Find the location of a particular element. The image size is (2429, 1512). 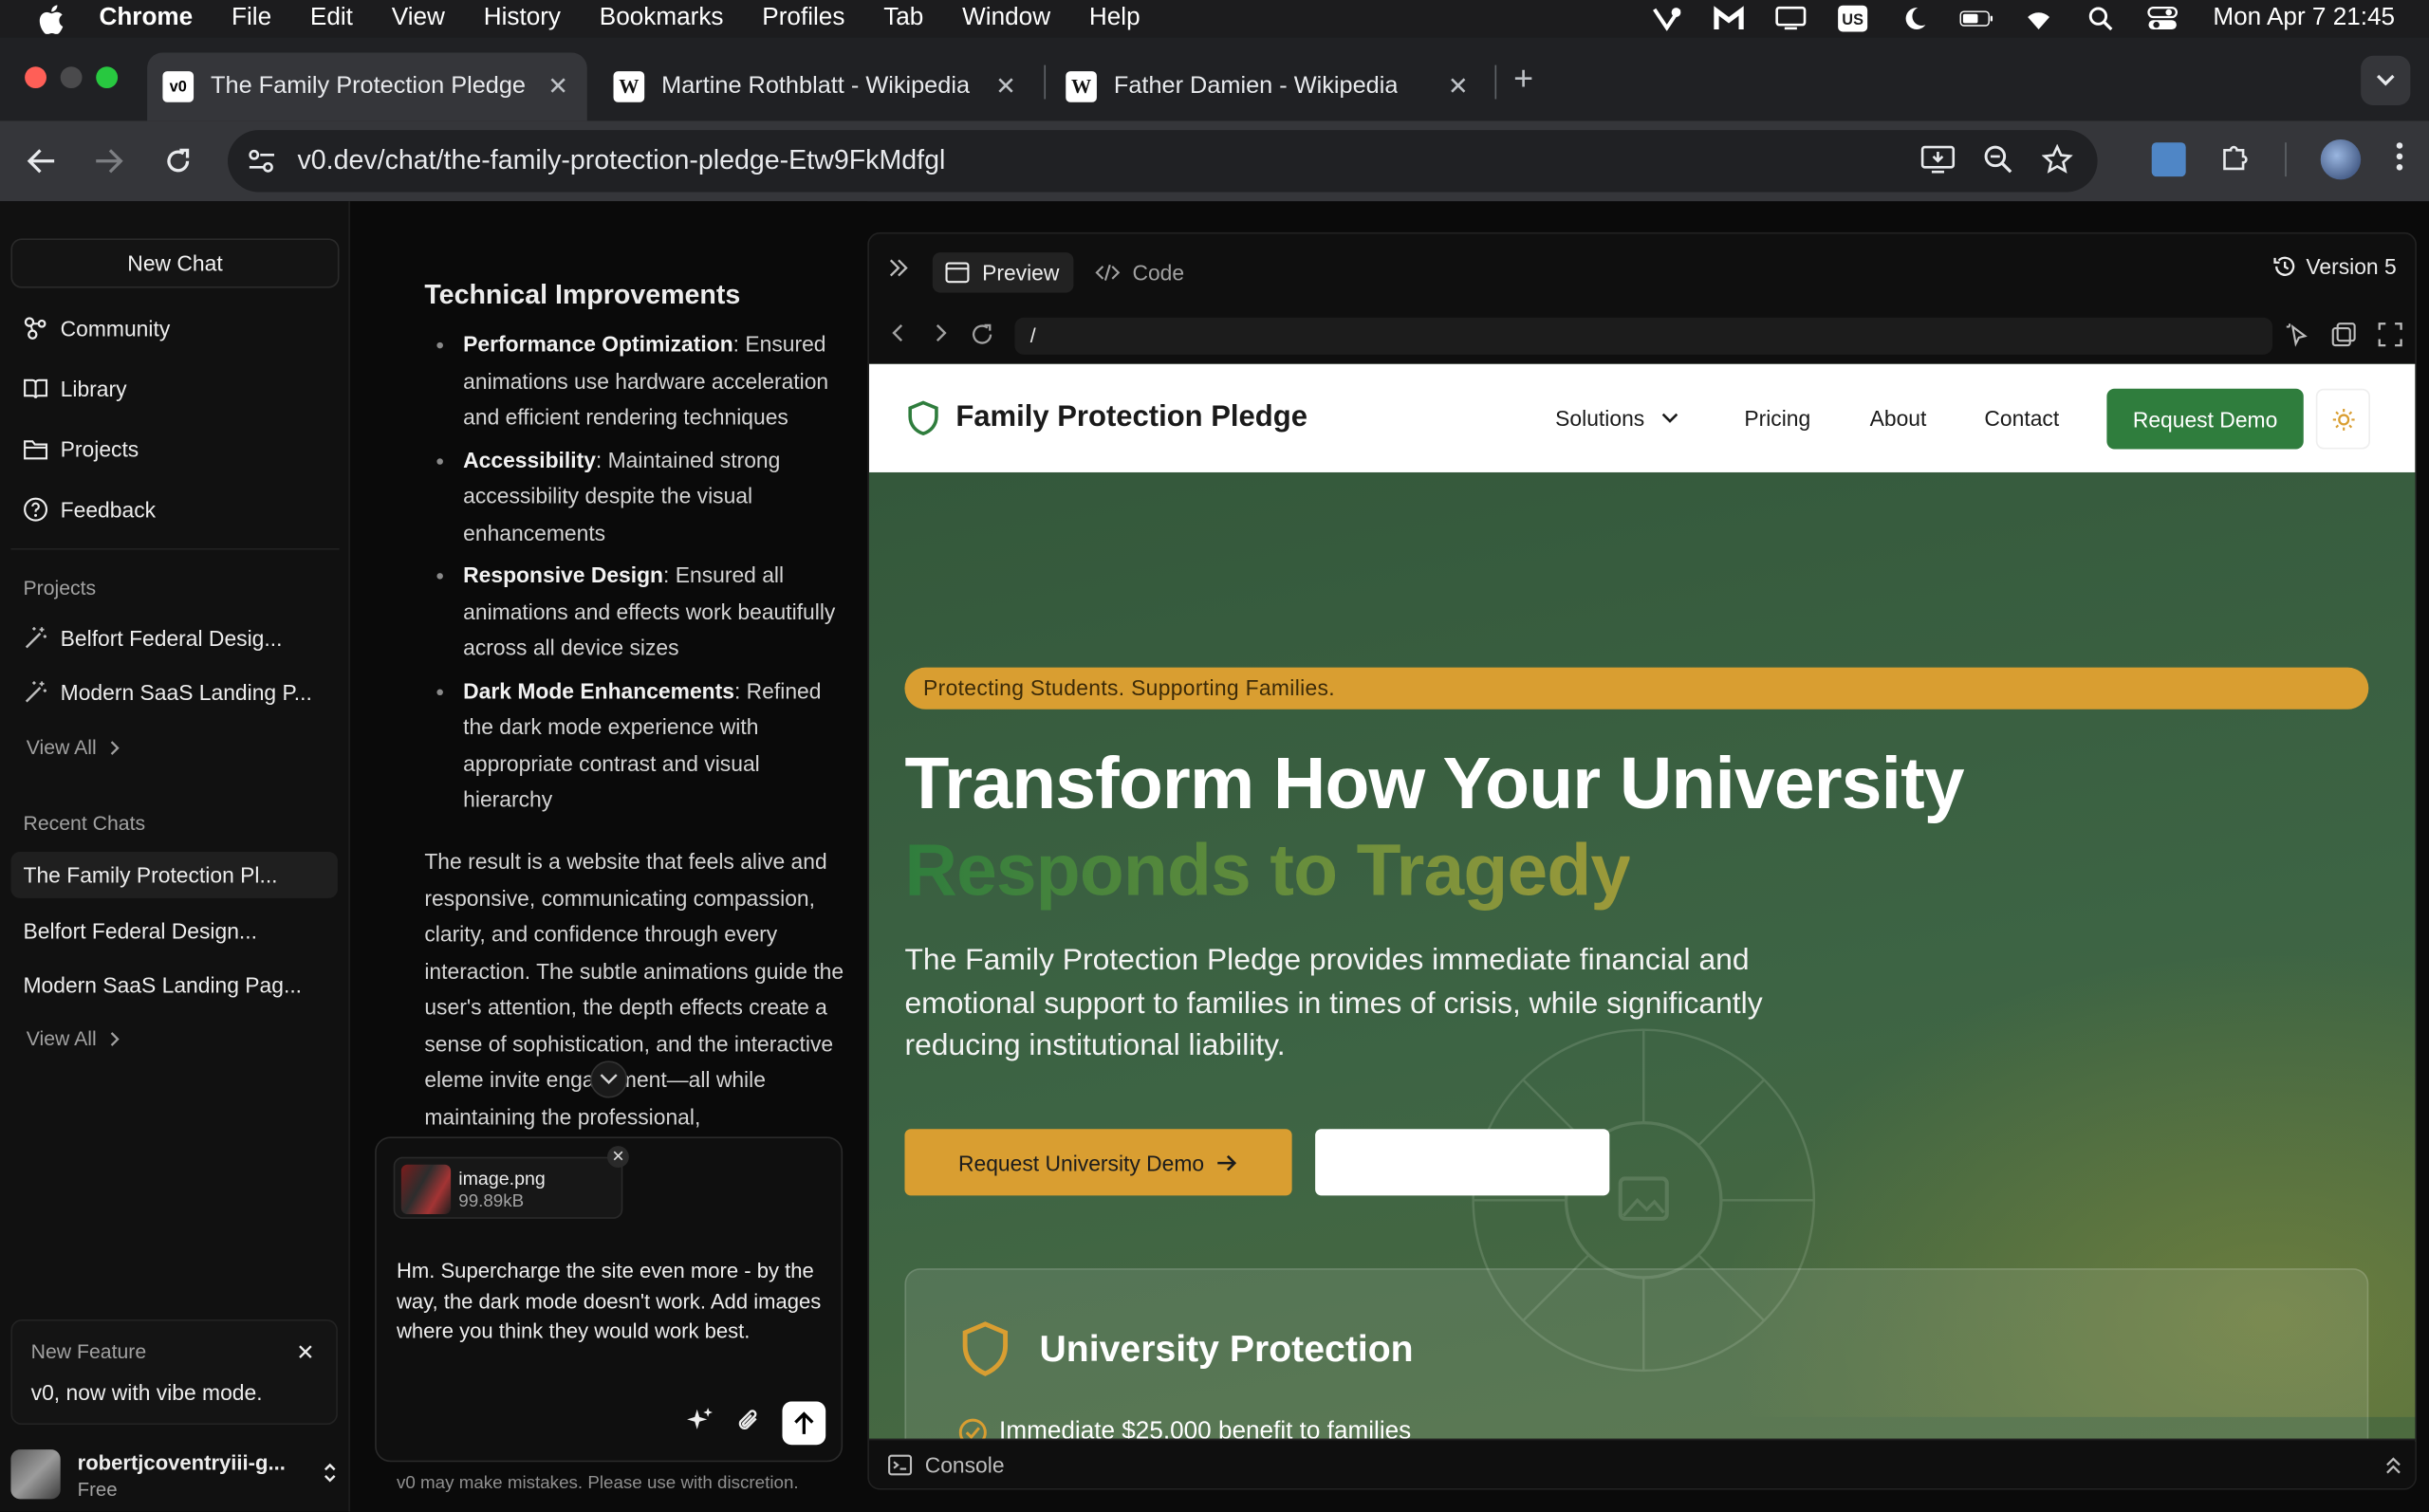

sidebar-item-community: Community is located at coordinates (96, 328).